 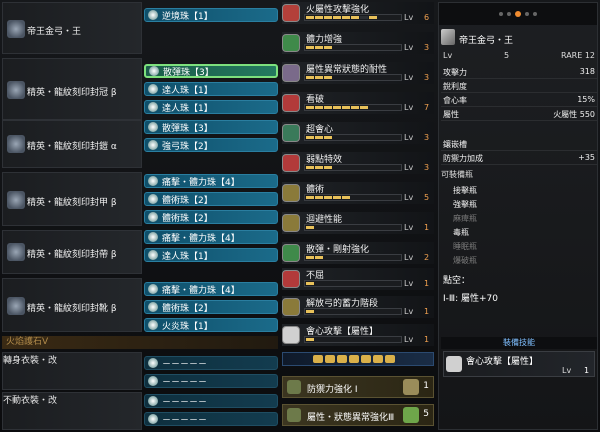 I want to click on mantle-name: 轉身衣裝・改, so click(x=30, y=361).